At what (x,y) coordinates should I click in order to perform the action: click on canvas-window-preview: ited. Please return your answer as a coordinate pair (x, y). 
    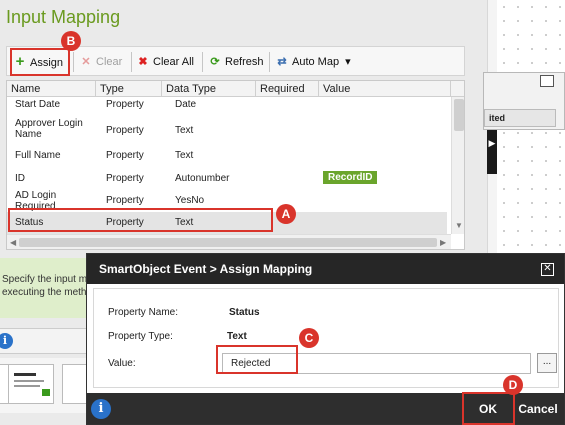
    Looking at the image, I should click on (524, 101).